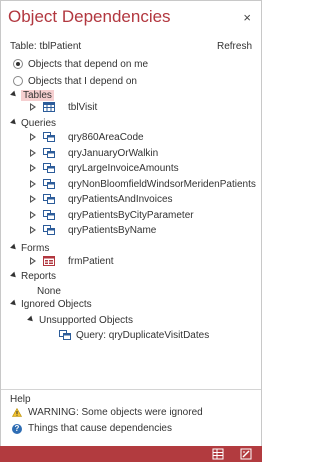  What do you see at coordinates (20, 399) in the screenshot?
I see `help-heading: Help` at bounding box center [20, 399].